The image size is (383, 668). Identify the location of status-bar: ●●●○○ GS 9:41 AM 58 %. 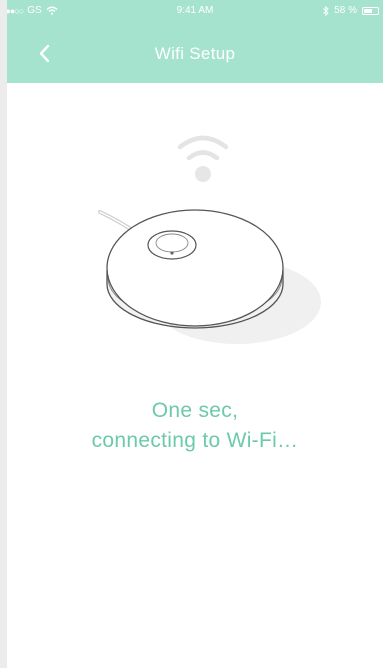
(195, 11).